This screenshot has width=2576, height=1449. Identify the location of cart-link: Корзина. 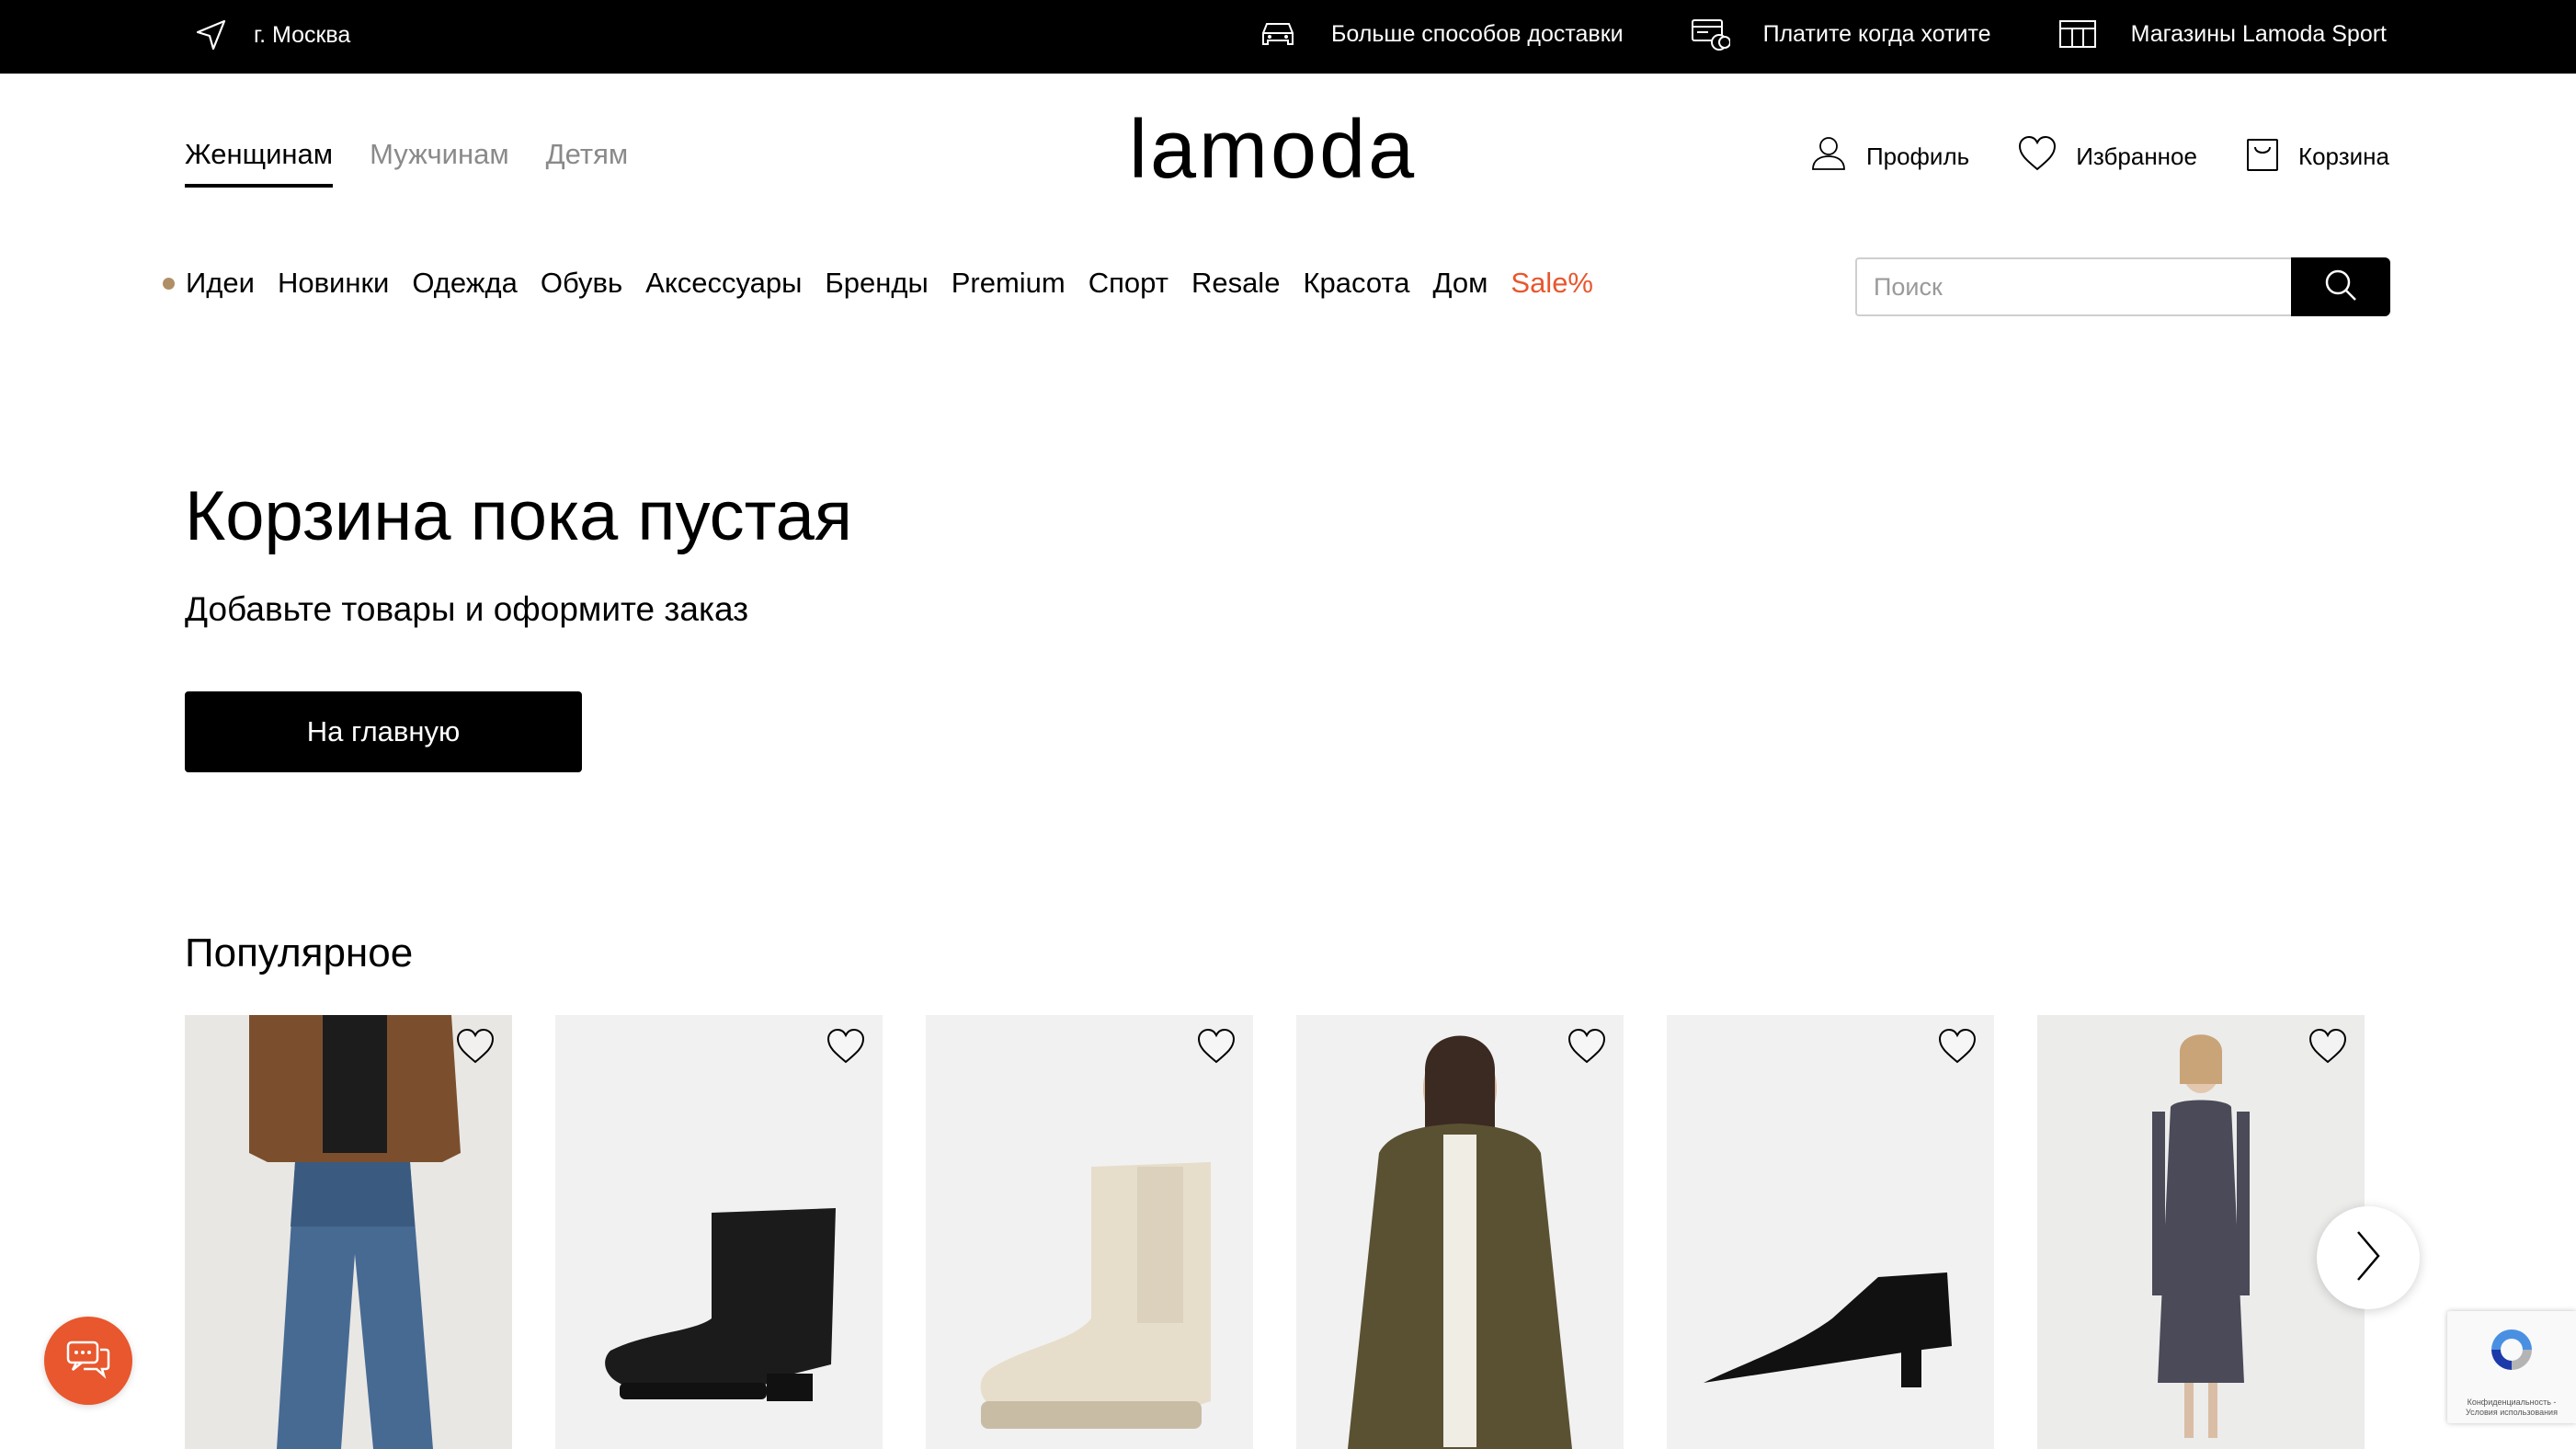
(2317, 157).